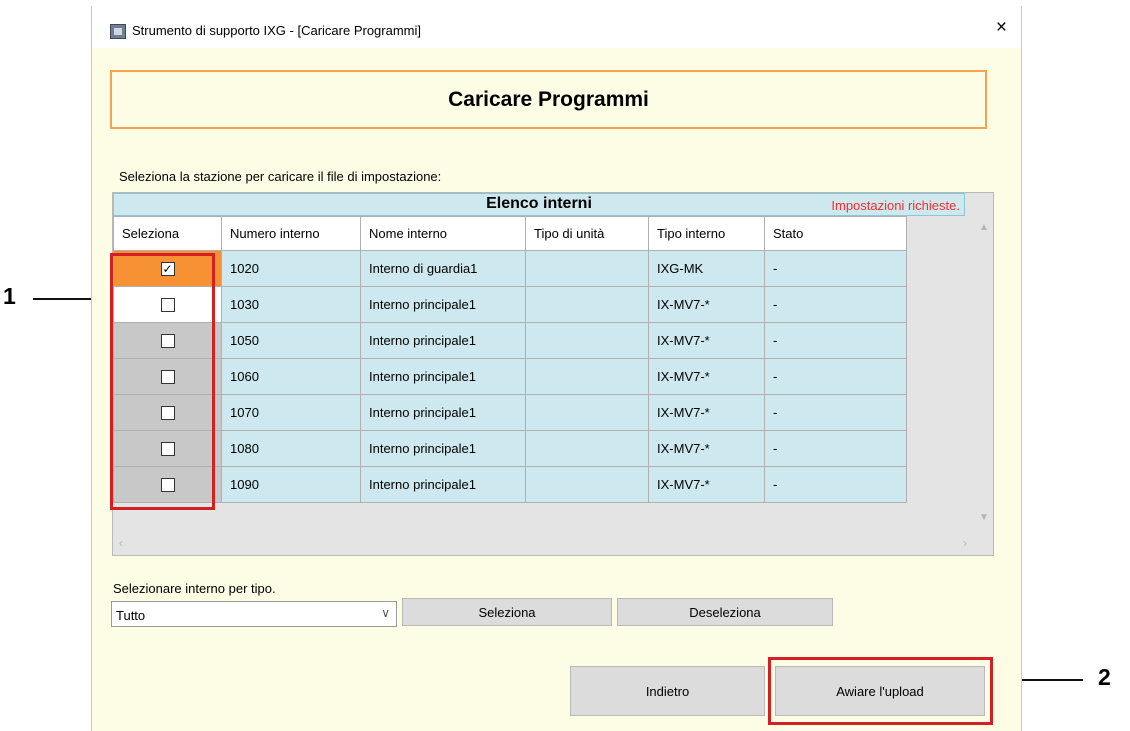  Describe the element at coordinates (983, 372) in the screenshot. I see `vertical-scrollbar: ▲ ▼` at that location.